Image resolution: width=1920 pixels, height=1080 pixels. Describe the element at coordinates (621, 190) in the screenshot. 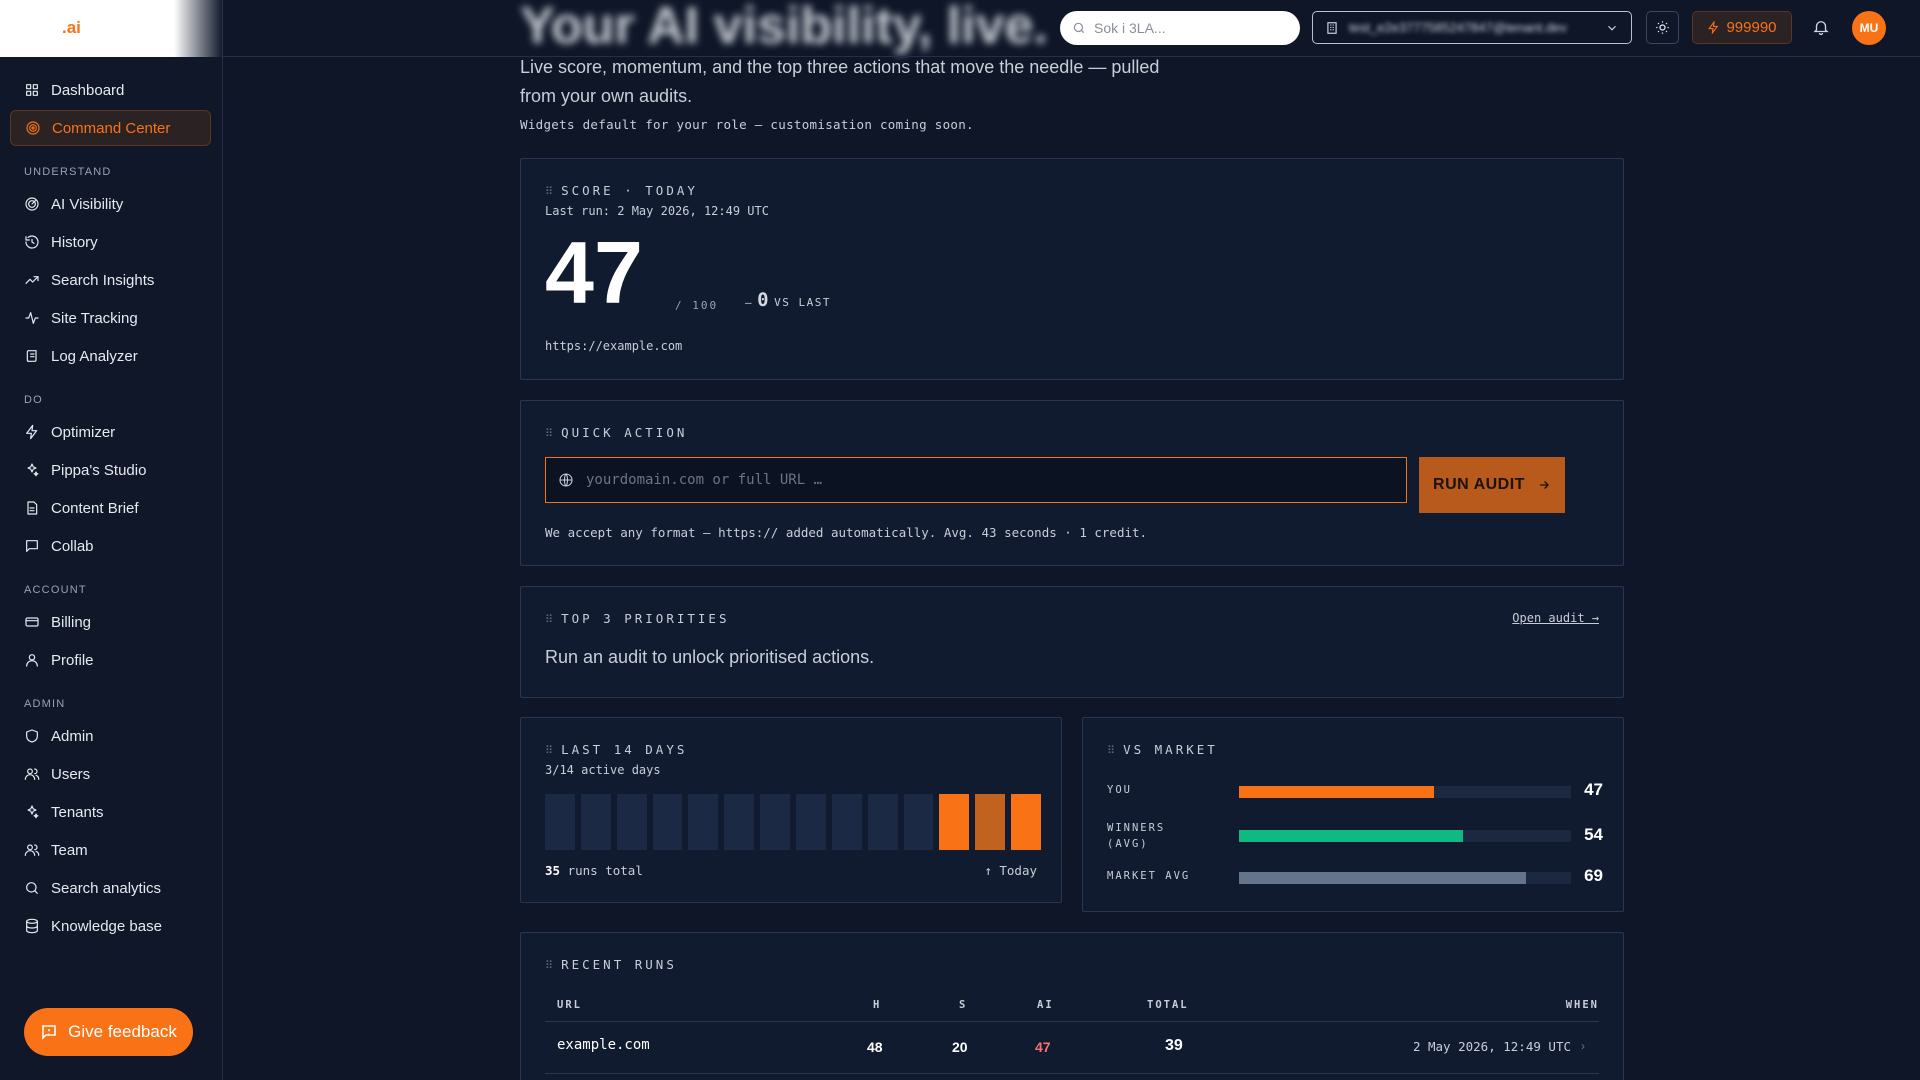

I see `score-card-label: ⠿ SCORE · TODAY` at that location.